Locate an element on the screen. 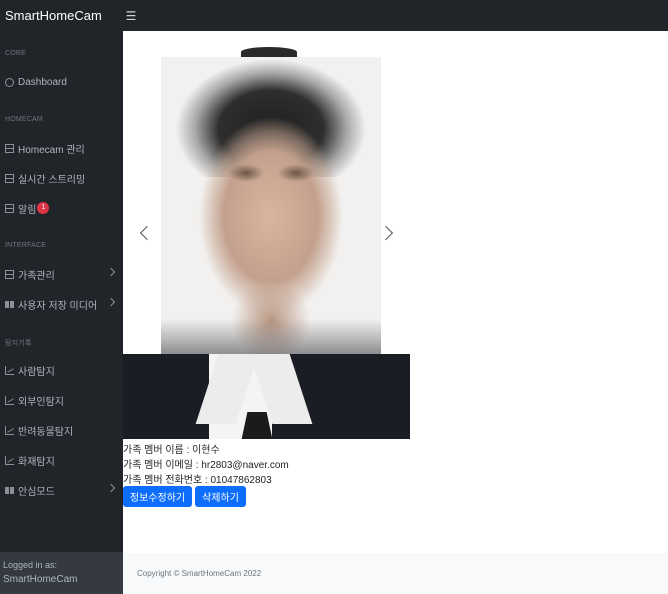 The height and width of the screenshot is (594, 668). sidebar-item-label: 화재탐지 is located at coordinates (36, 462).